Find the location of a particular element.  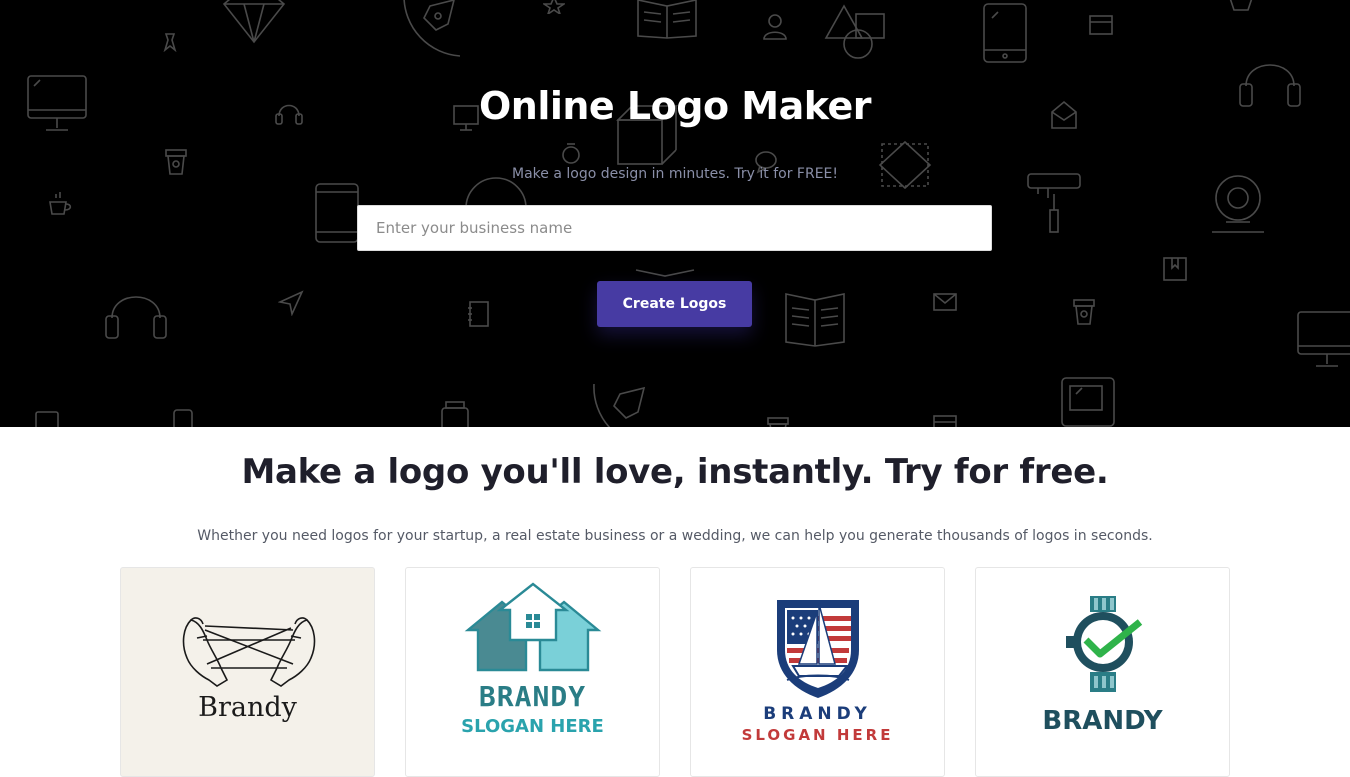

book-icon is located at coordinates (815, 320).